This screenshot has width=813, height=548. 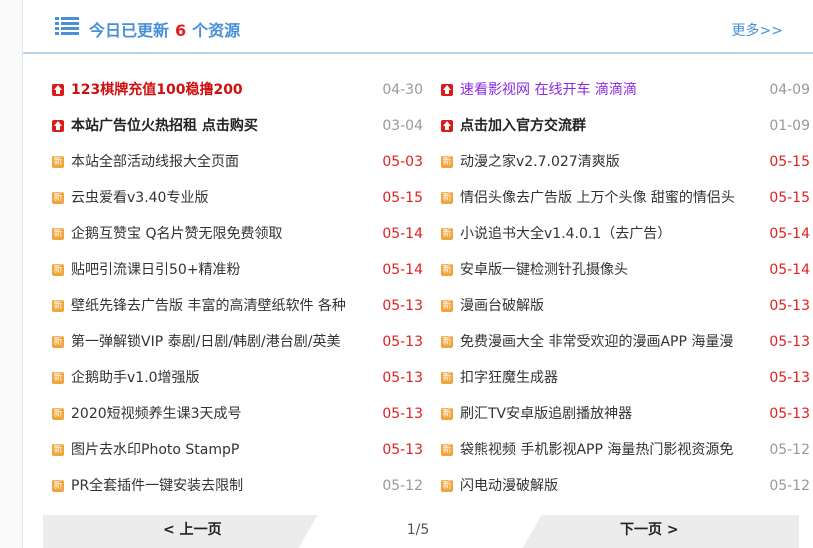 I want to click on next-page-button: 下一页 >, so click(x=649, y=530).